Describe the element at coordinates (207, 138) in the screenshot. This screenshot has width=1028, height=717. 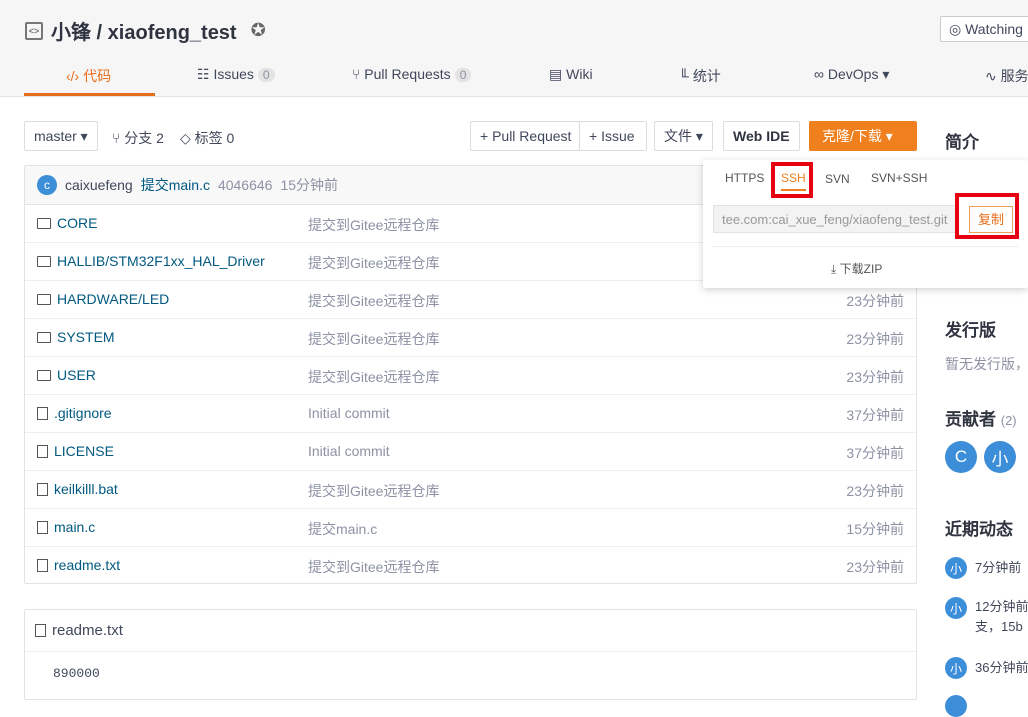
I see `tags-link: ◇ 标签 0` at that location.